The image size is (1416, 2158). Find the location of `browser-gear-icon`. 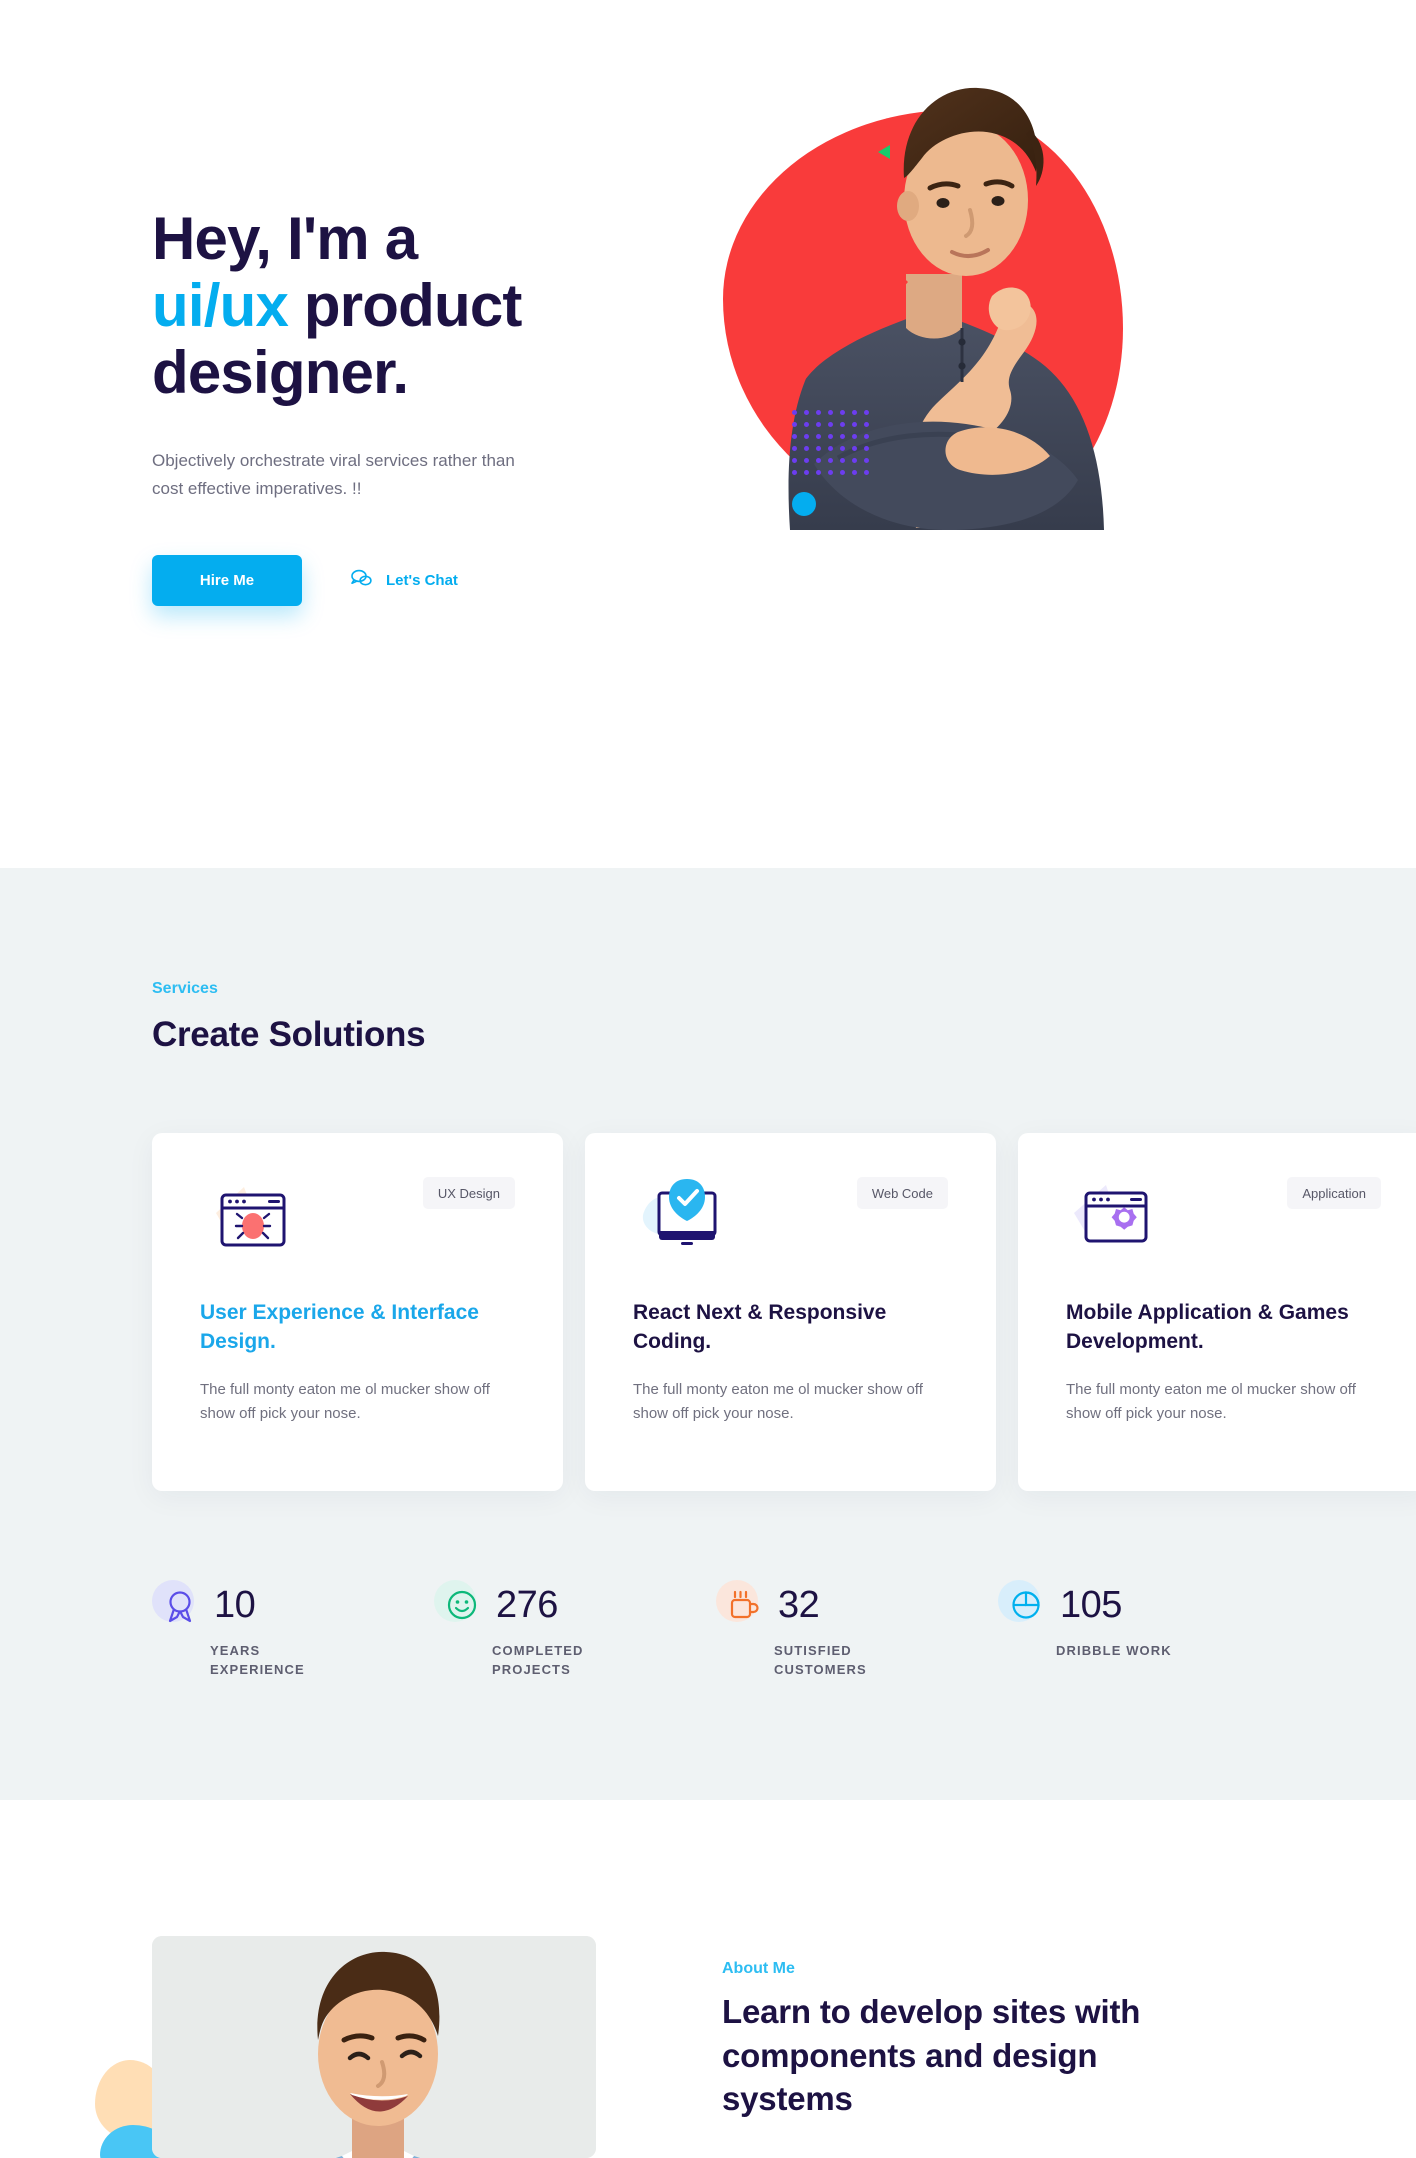

browser-gear-icon is located at coordinates (1111, 1213).